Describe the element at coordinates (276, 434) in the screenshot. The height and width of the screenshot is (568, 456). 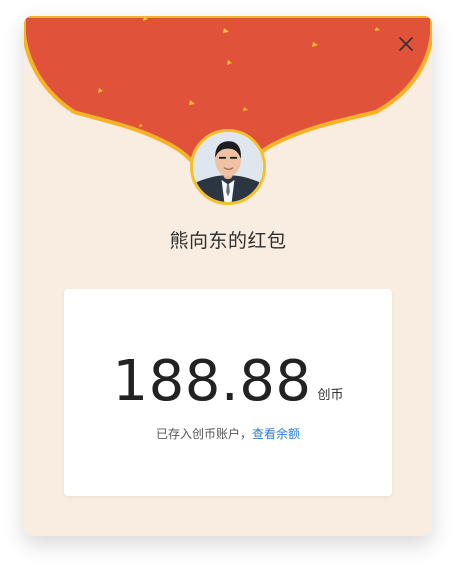
I see `view-balance-link: 查看余额` at that location.